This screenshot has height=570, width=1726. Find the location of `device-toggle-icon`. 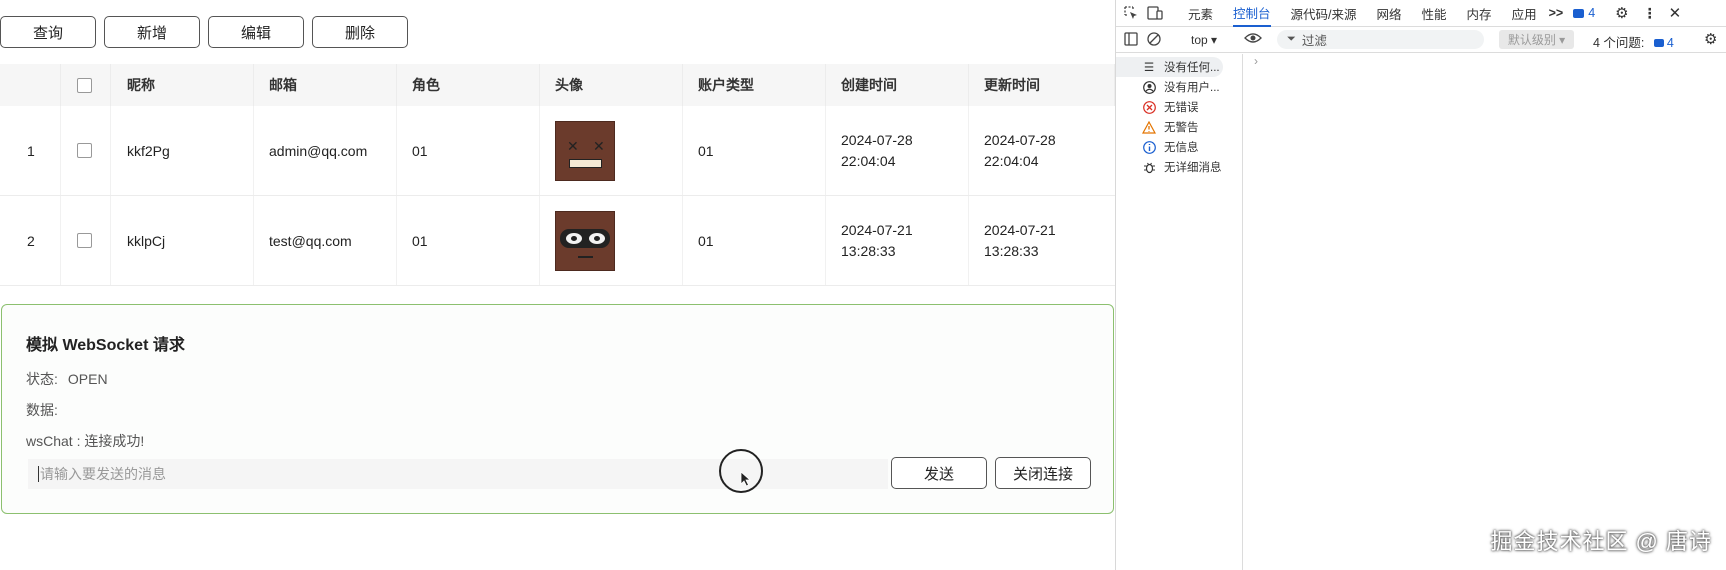

device-toggle-icon is located at coordinates (1155, 13).